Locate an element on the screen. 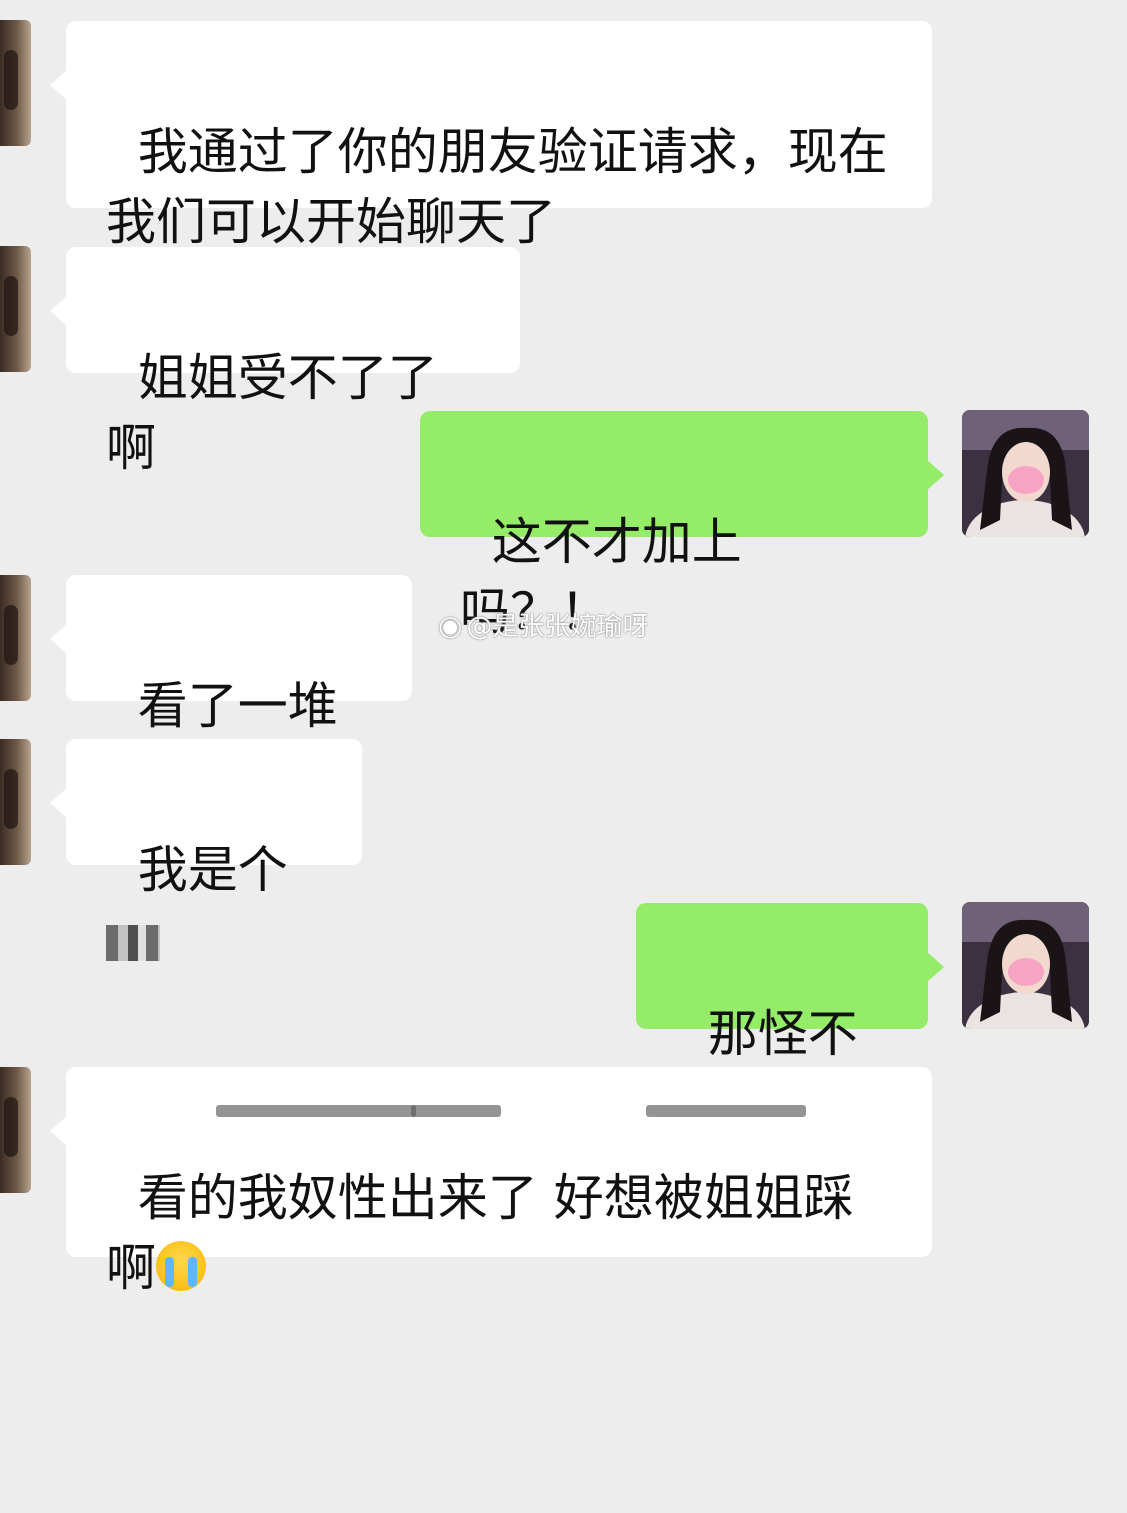 The height and width of the screenshot is (1513, 1127). weibo-logo-icon: ◉ is located at coordinates (450, 625).